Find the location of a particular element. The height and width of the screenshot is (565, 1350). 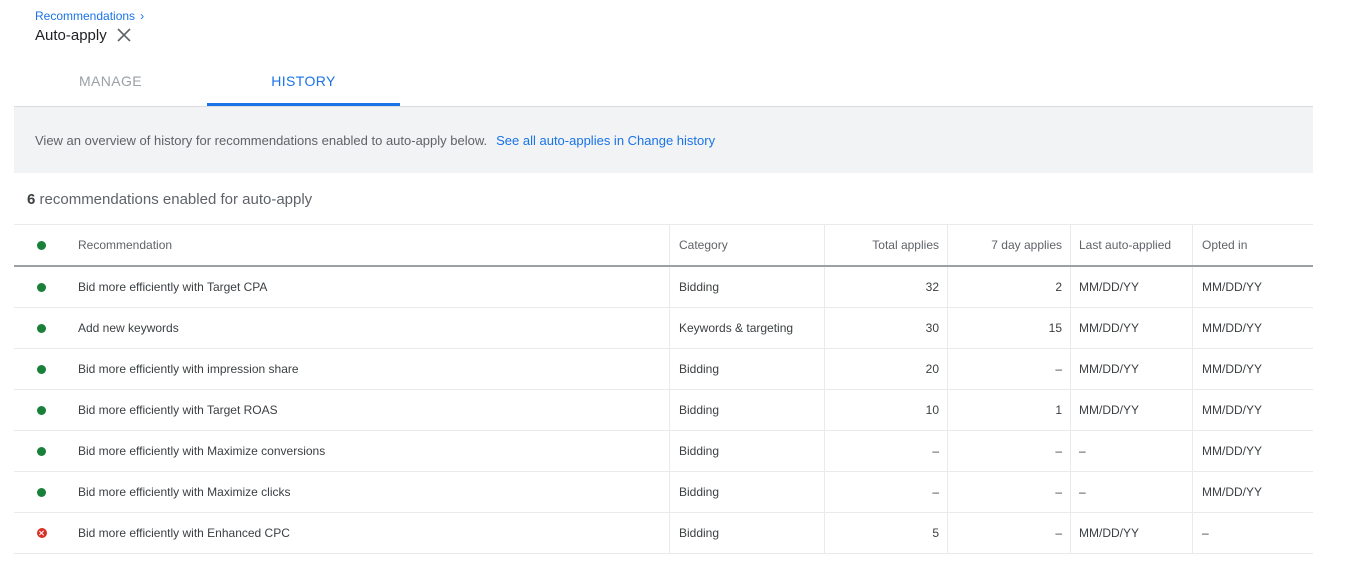

row-recommendation: Bid more efficiently with Target CPA is located at coordinates (173, 287).